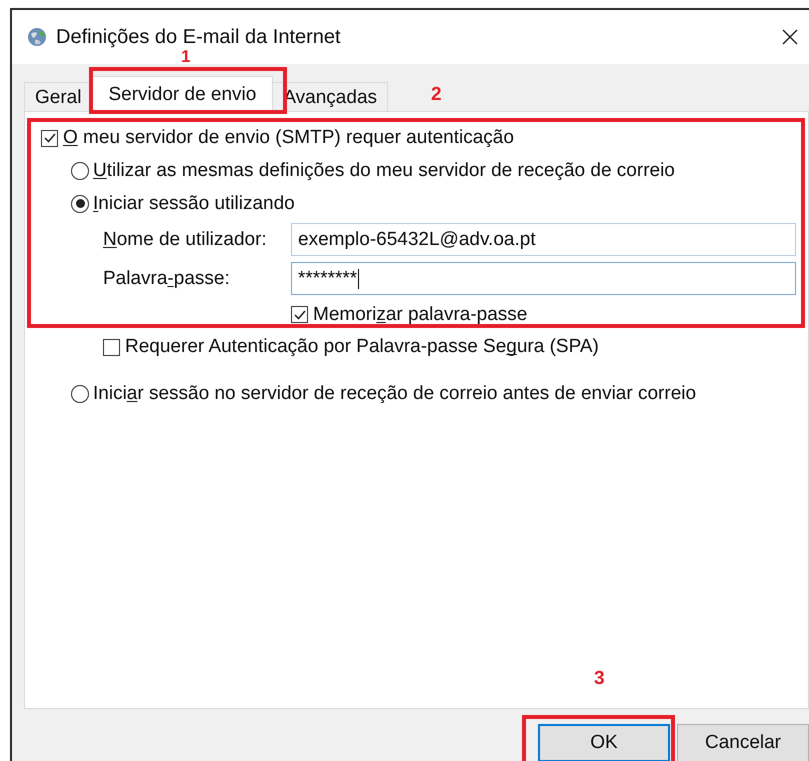 This screenshot has width=809, height=761. Describe the element at coordinates (394, 393) in the screenshot. I see `radio-label: Iniciar sessão no servidor de receção de correio antes de enviar correio` at that location.